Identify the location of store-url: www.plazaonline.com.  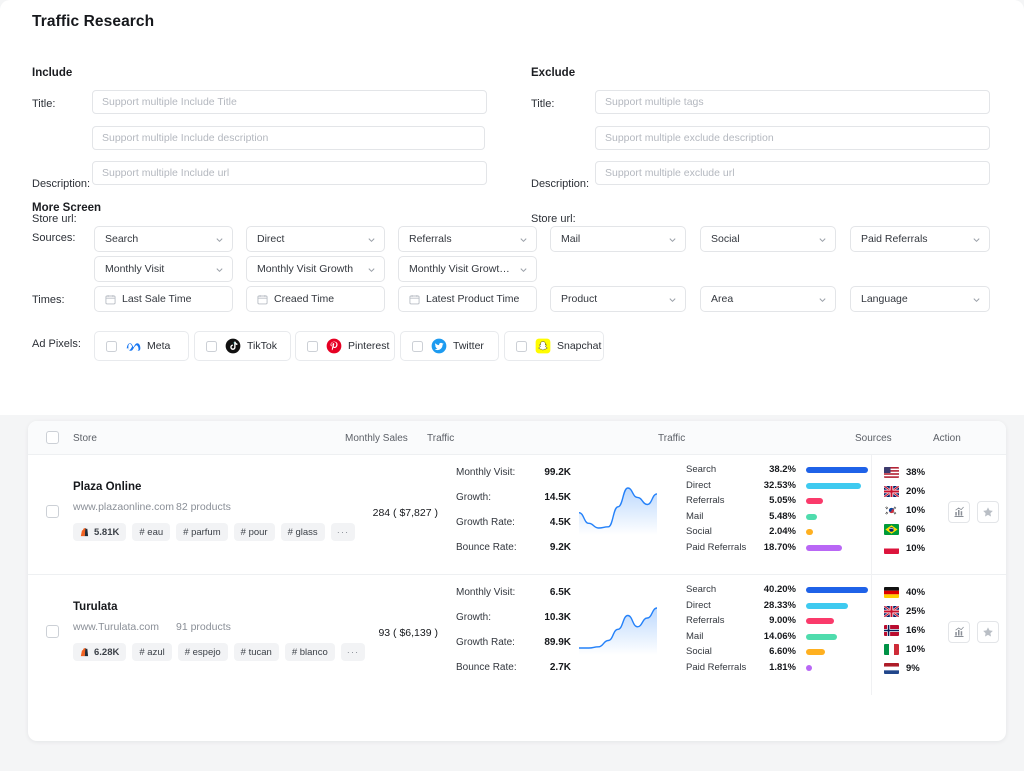
(123, 507).